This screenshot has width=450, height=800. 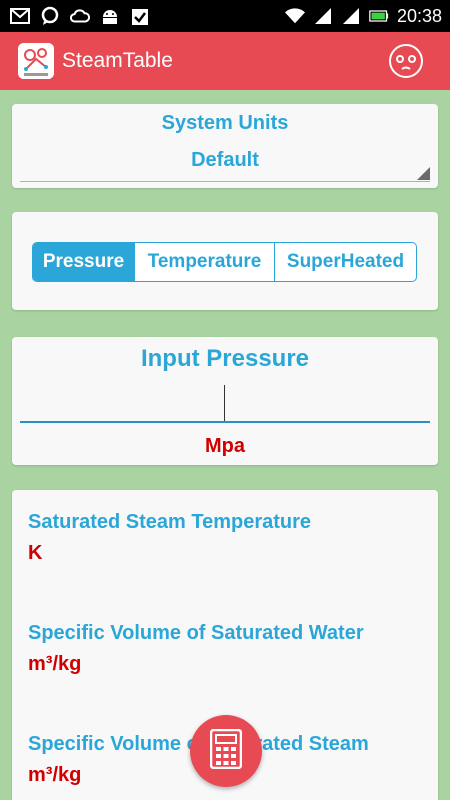 I want to click on system-units-value: Default, so click(x=225, y=160).